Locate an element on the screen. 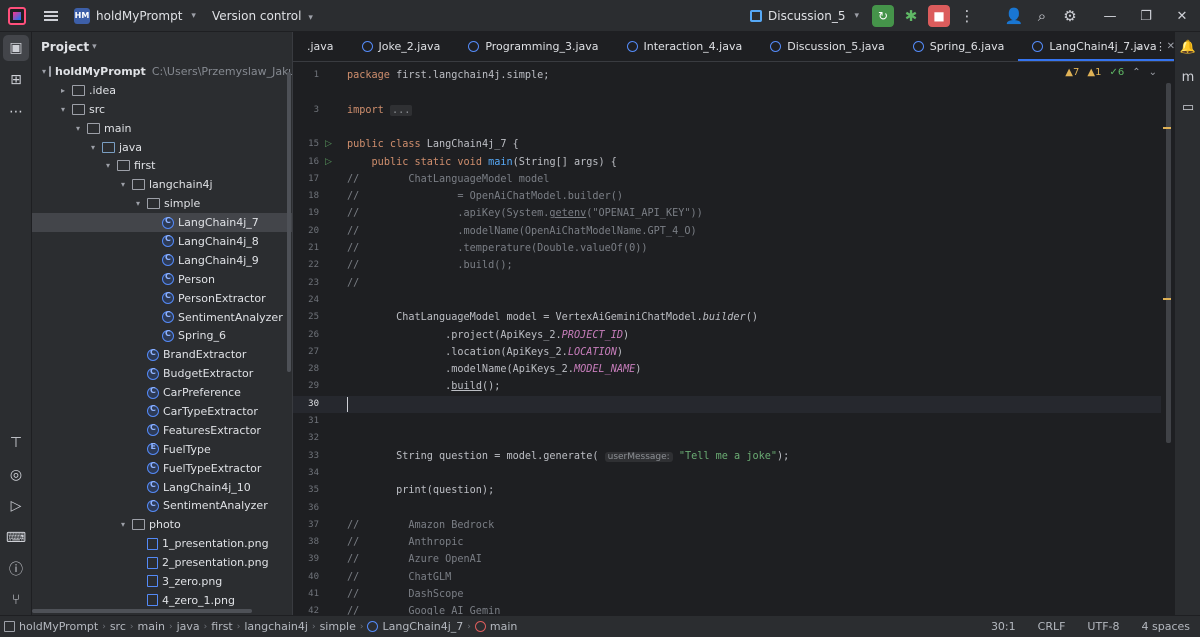  chevron-right-icon: ▸ is located at coordinates (63, 90).